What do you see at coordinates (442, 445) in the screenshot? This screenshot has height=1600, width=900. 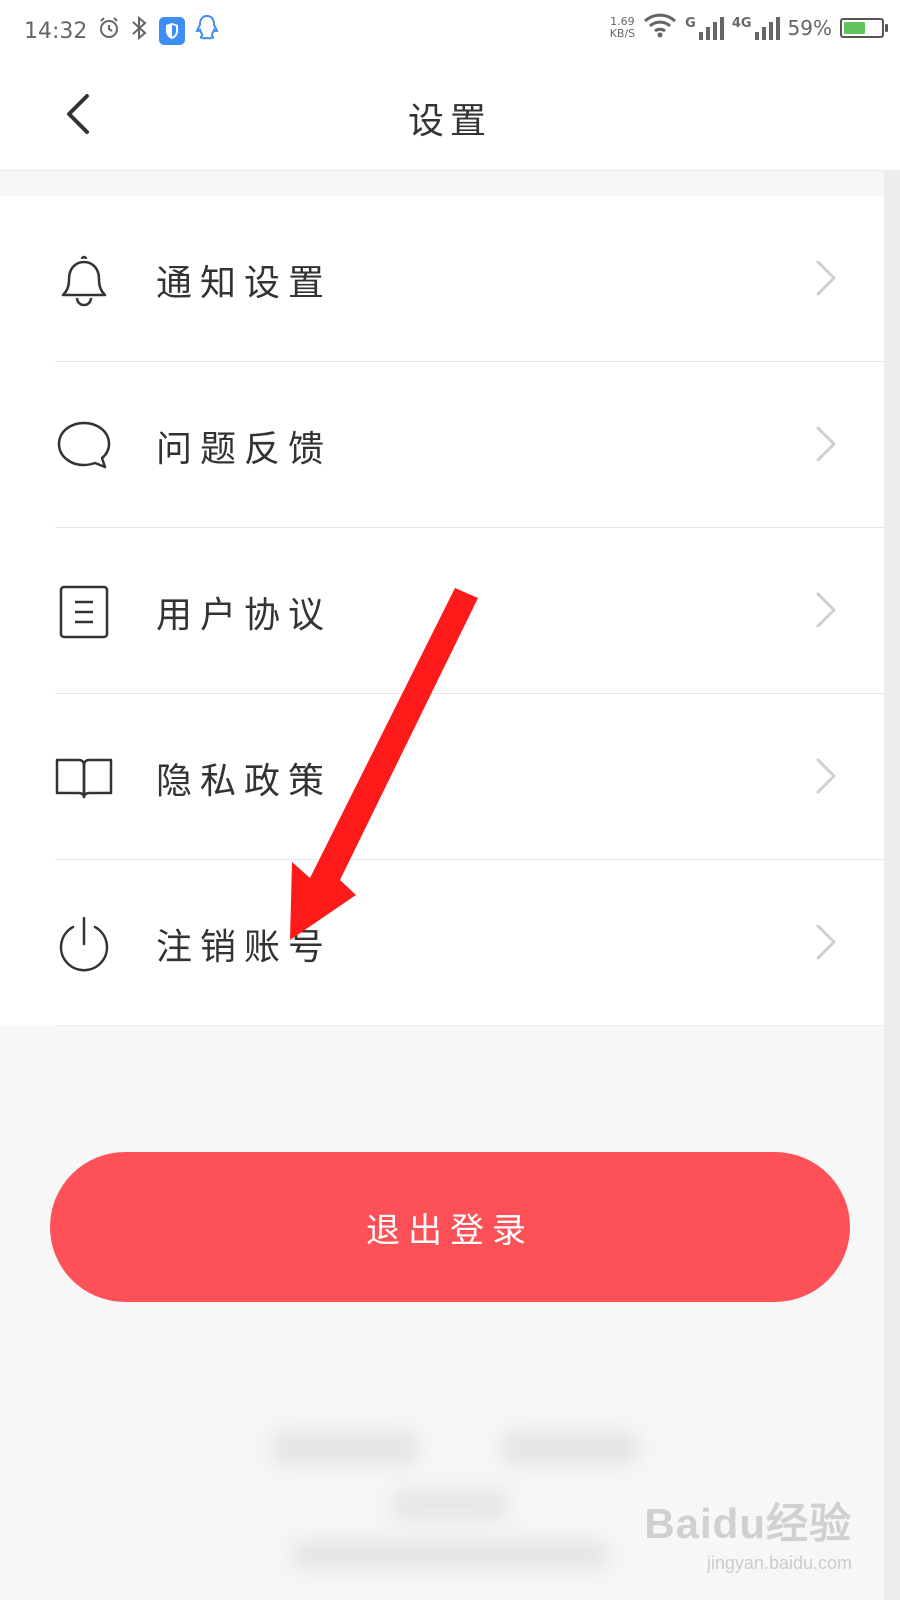 I see `menu-item-feedback: 问题反馈` at bounding box center [442, 445].